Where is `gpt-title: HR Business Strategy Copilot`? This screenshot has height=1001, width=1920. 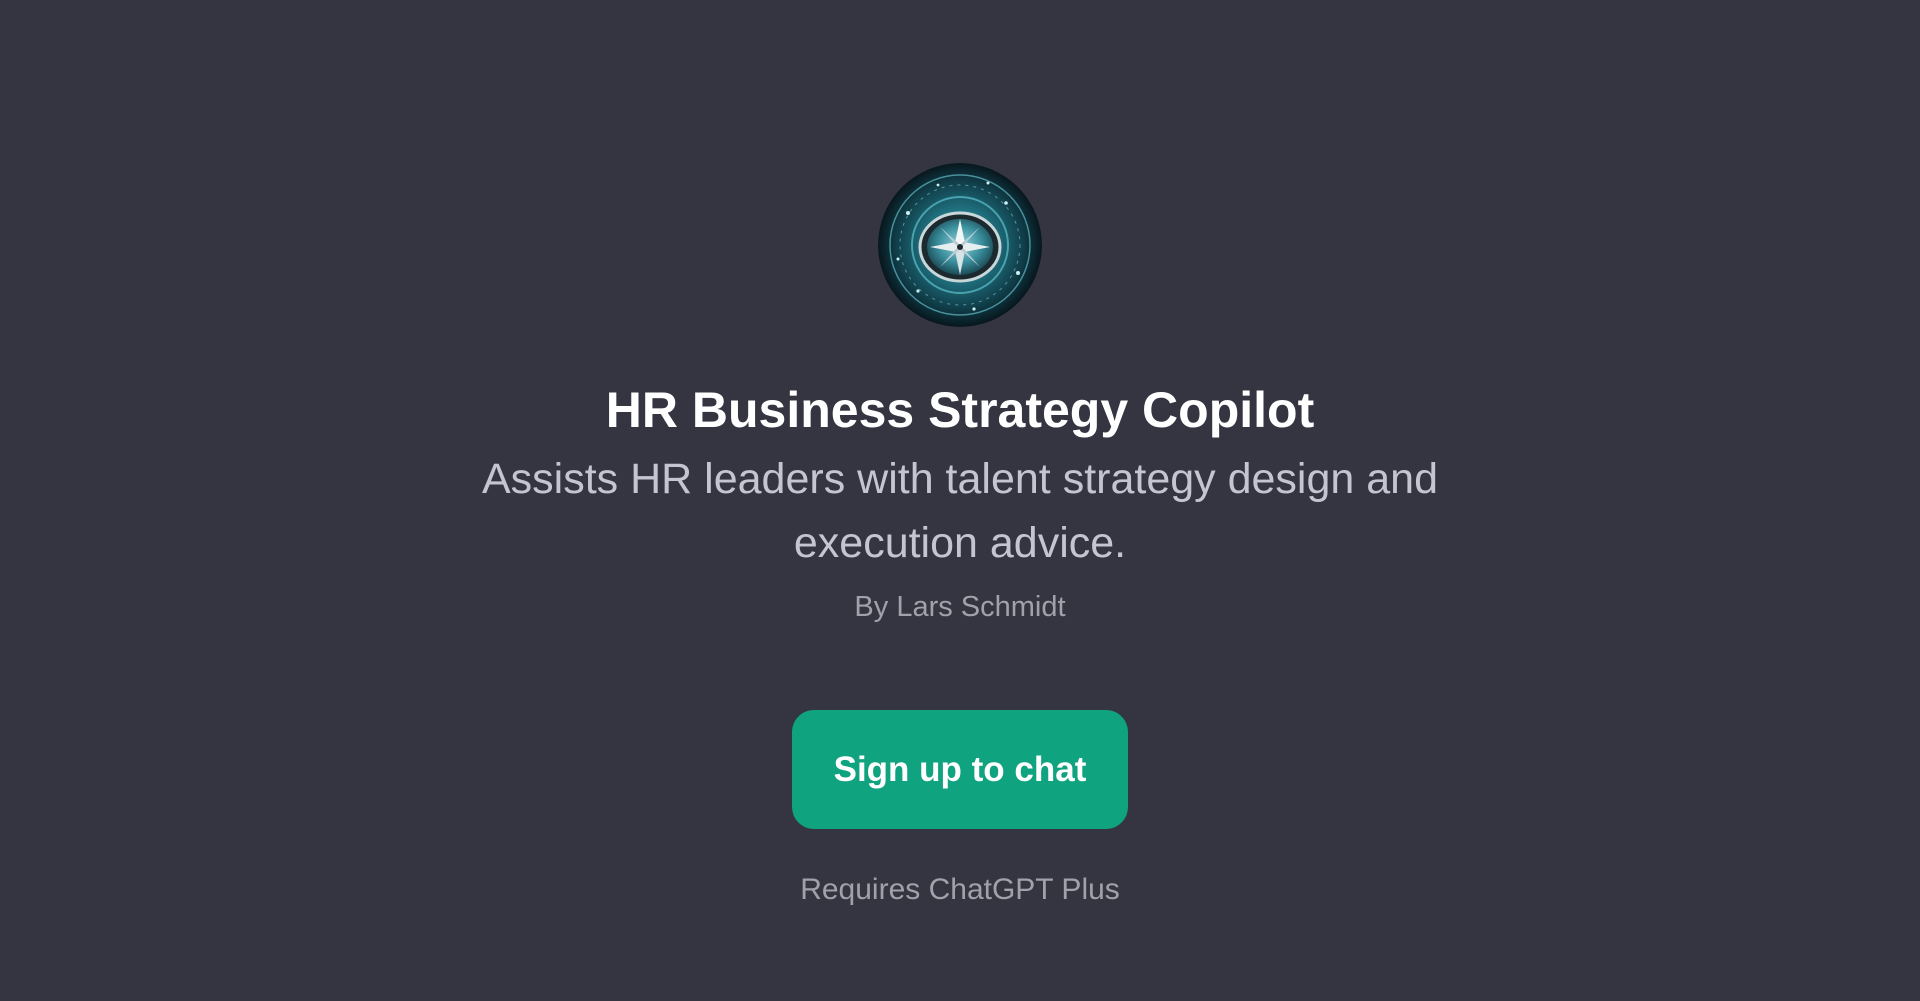 gpt-title: HR Business Strategy Copilot is located at coordinates (960, 410).